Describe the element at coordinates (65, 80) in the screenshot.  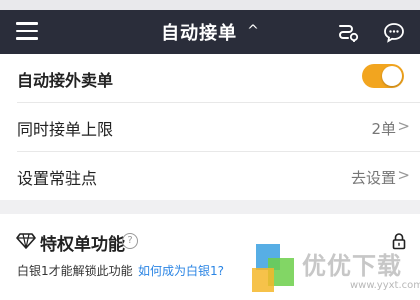
I see `auto-takeaway-label: 自动接外卖单` at that location.